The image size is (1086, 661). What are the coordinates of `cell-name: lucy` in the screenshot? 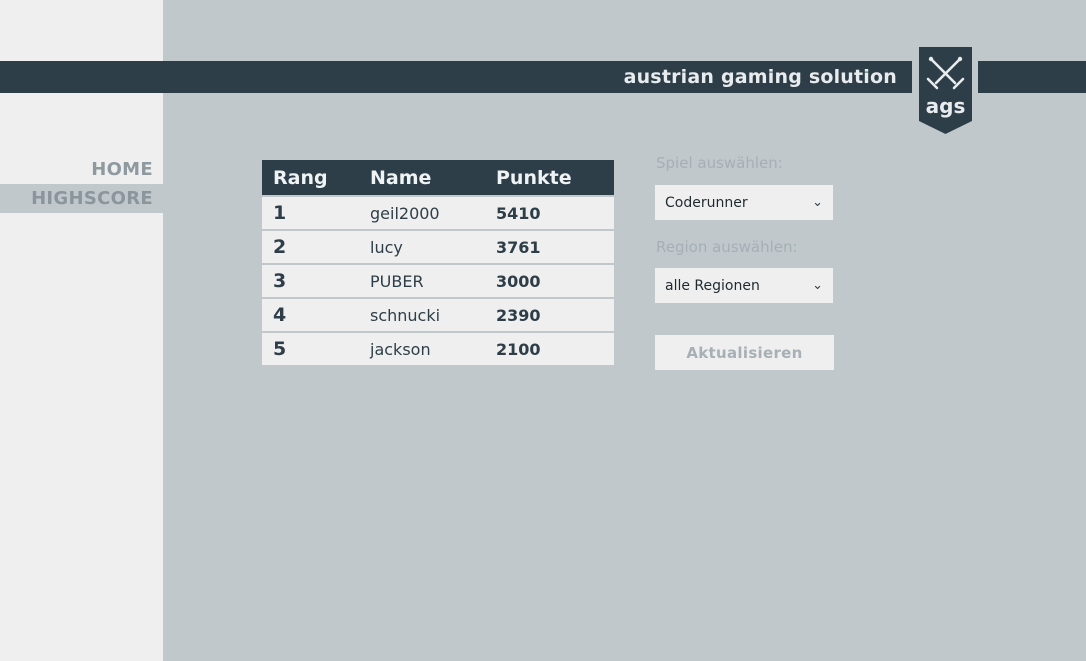 It's located at (386, 247).